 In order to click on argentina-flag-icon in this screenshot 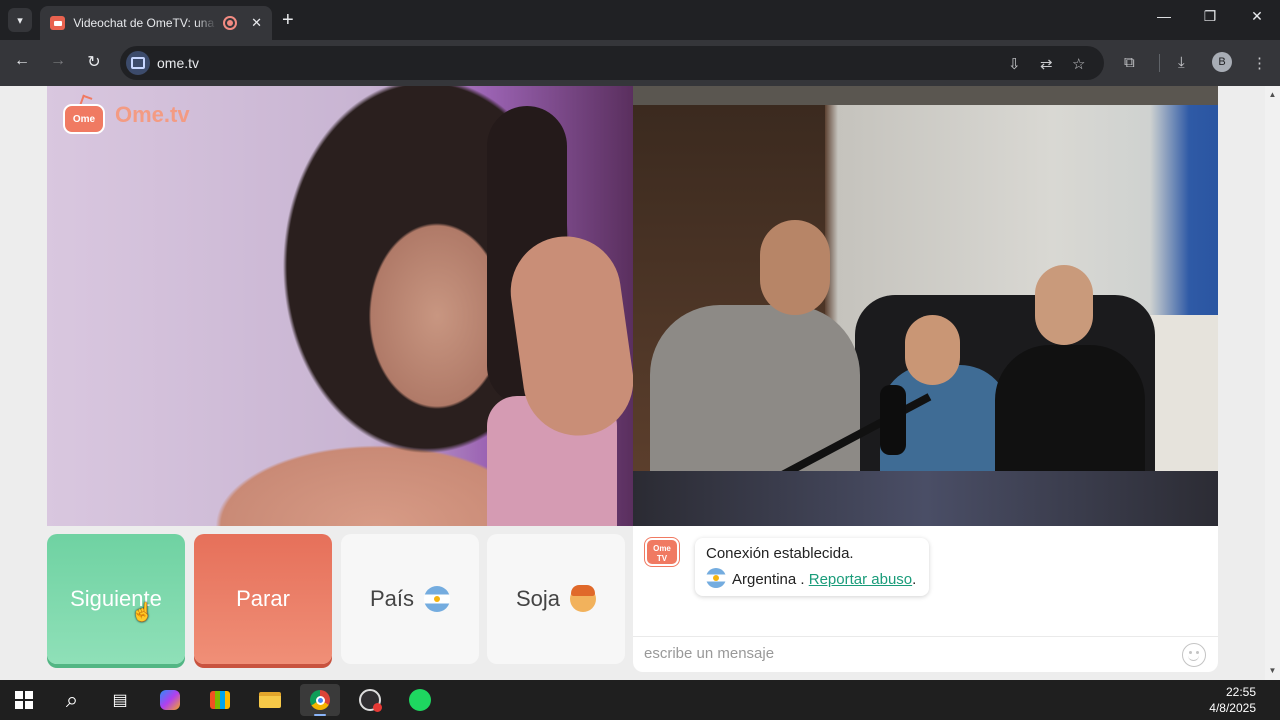, I will do `click(437, 599)`.